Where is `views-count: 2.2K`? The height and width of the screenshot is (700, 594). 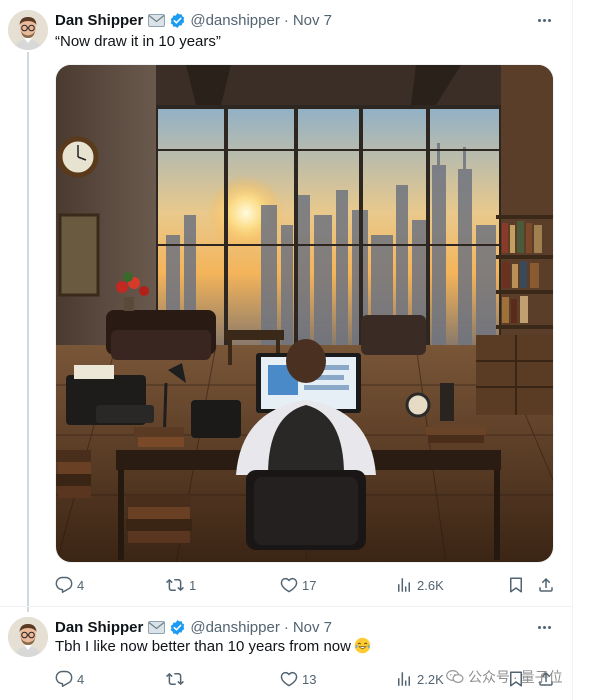
views-count: 2.2K is located at coordinates (430, 679).